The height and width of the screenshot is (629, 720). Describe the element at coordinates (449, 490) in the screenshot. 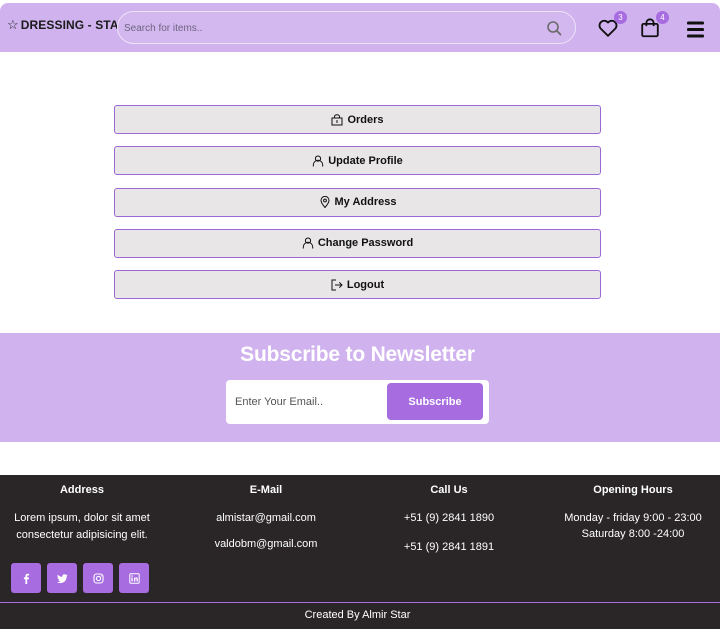

I see `footer-call-heading: Call Us` at that location.